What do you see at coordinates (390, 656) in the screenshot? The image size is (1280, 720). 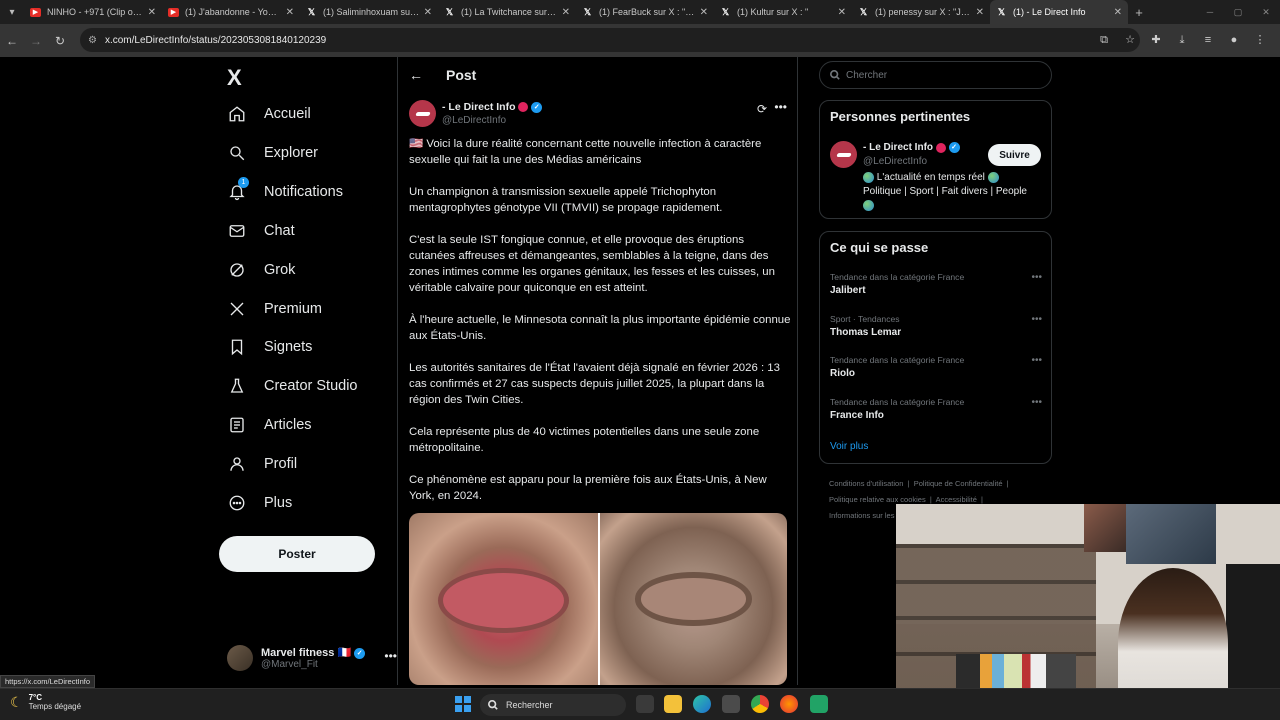 I see `more-icon: •••` at bounding box center [390, 656].